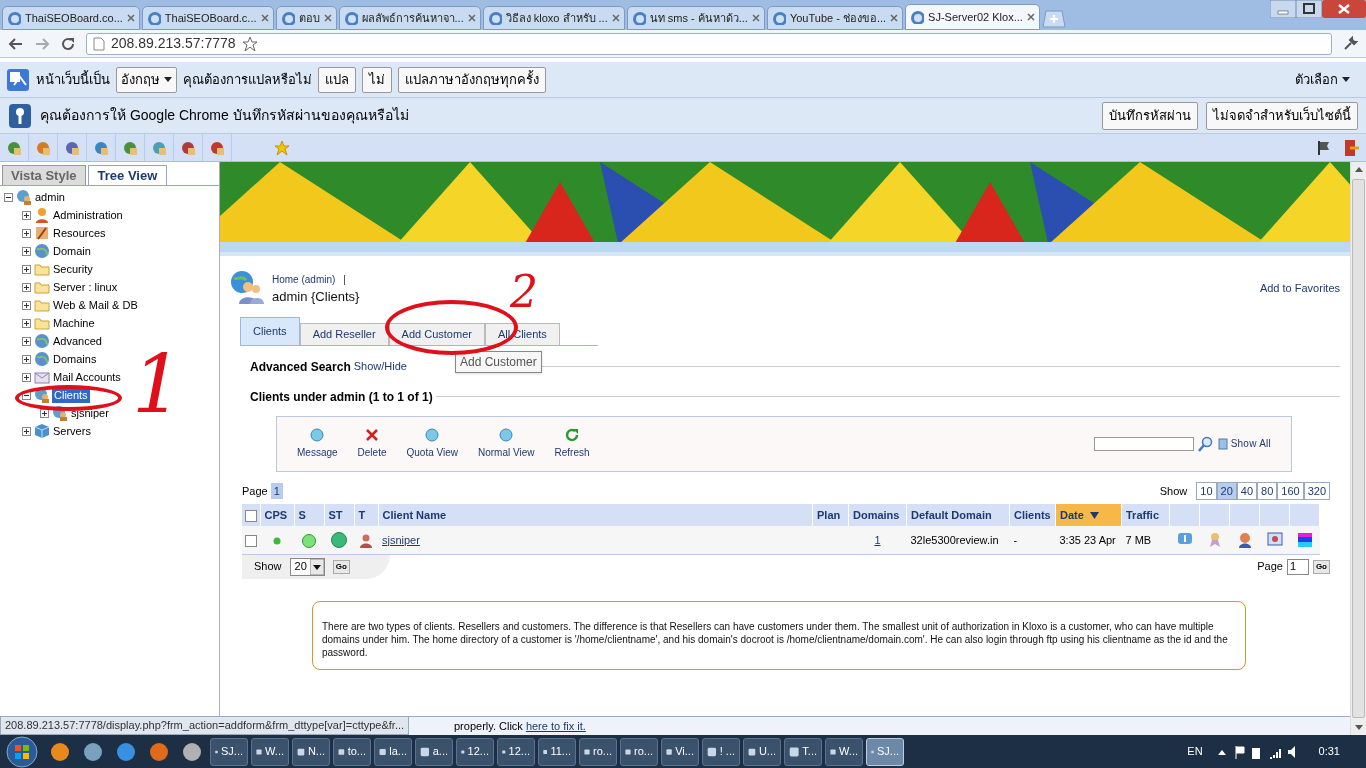 The width and height of the screenshot is (1366, 768). What do you see at coordinates (276, 490) in the screenshot?
I see `page-link: 1` at bounding box center [276, 490].